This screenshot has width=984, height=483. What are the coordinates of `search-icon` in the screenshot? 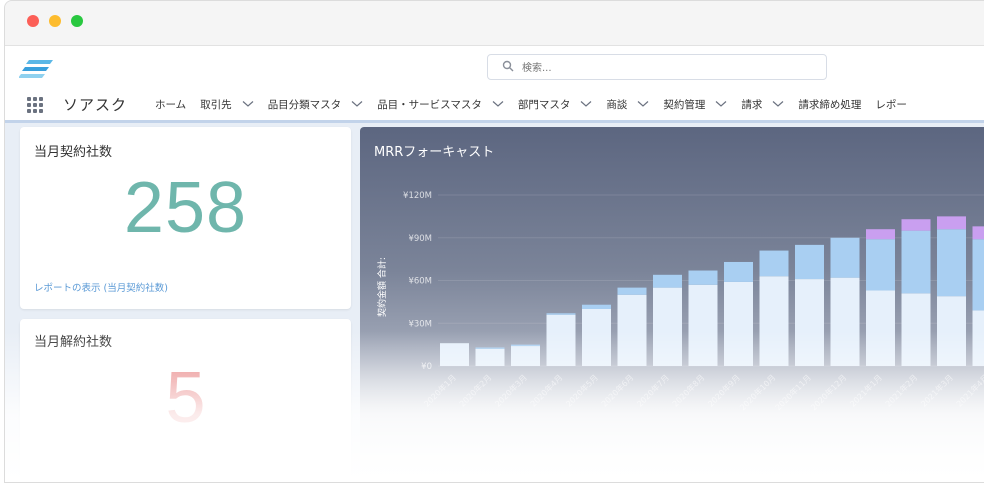 It's located at (508, 66).